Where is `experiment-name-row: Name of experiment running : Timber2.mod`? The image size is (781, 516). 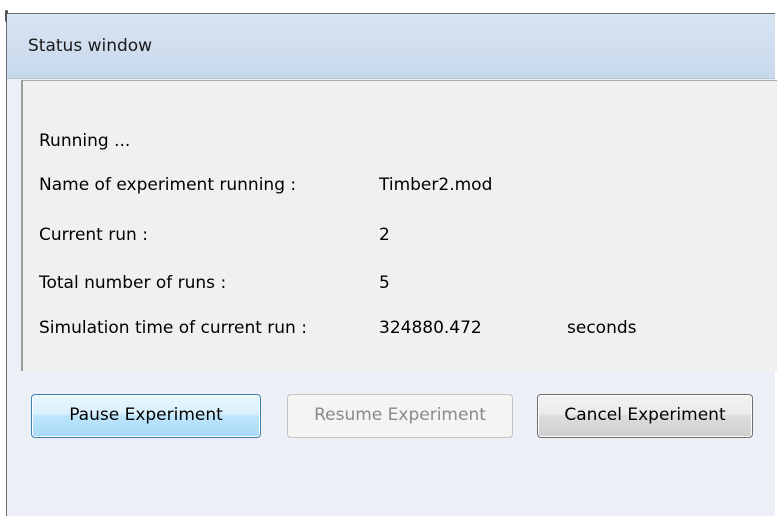 experiment-name-row: Name of experiment running : Timber2.mod is located at coordinates (399, 185).